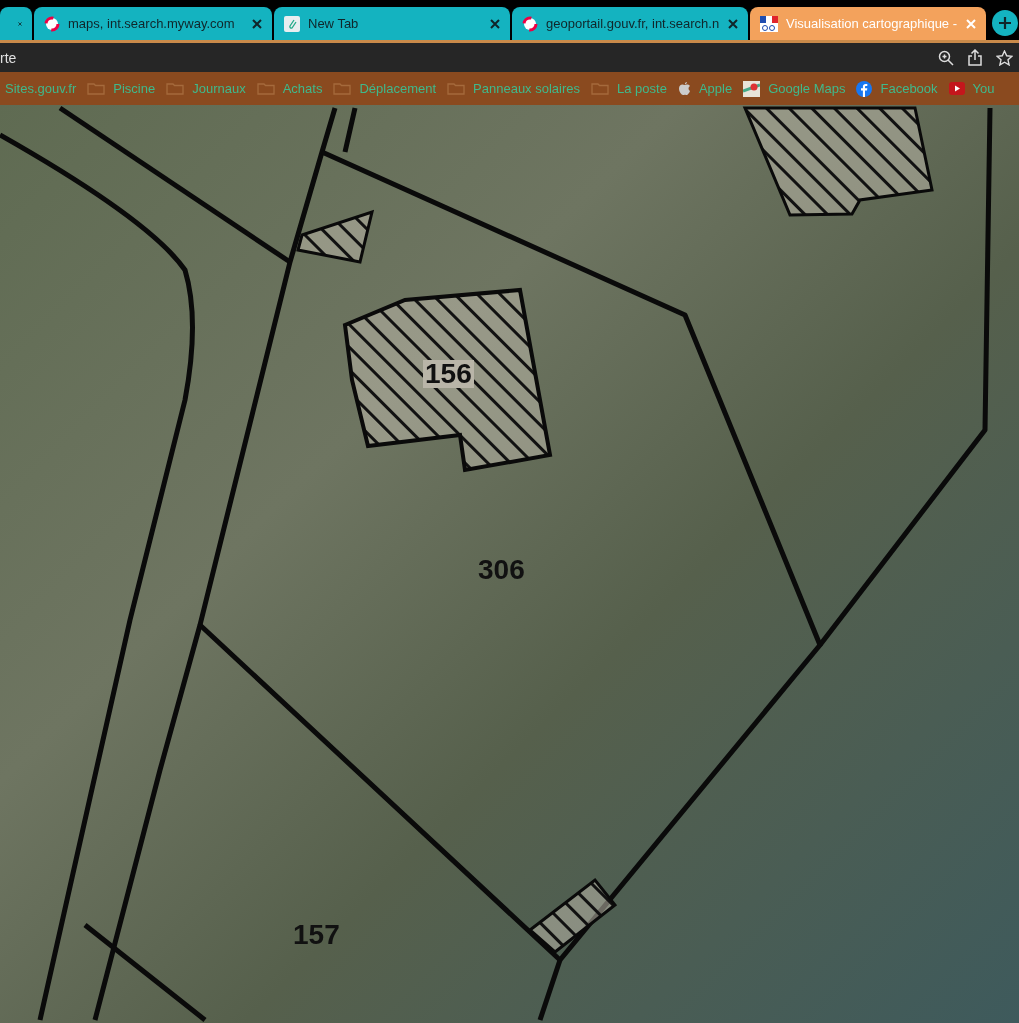 The width and height of the screenshot is (1019, 1023). Describe the element at coordinates (501, 570) in the screenshot. I see `parcel-number: 306` at that location.